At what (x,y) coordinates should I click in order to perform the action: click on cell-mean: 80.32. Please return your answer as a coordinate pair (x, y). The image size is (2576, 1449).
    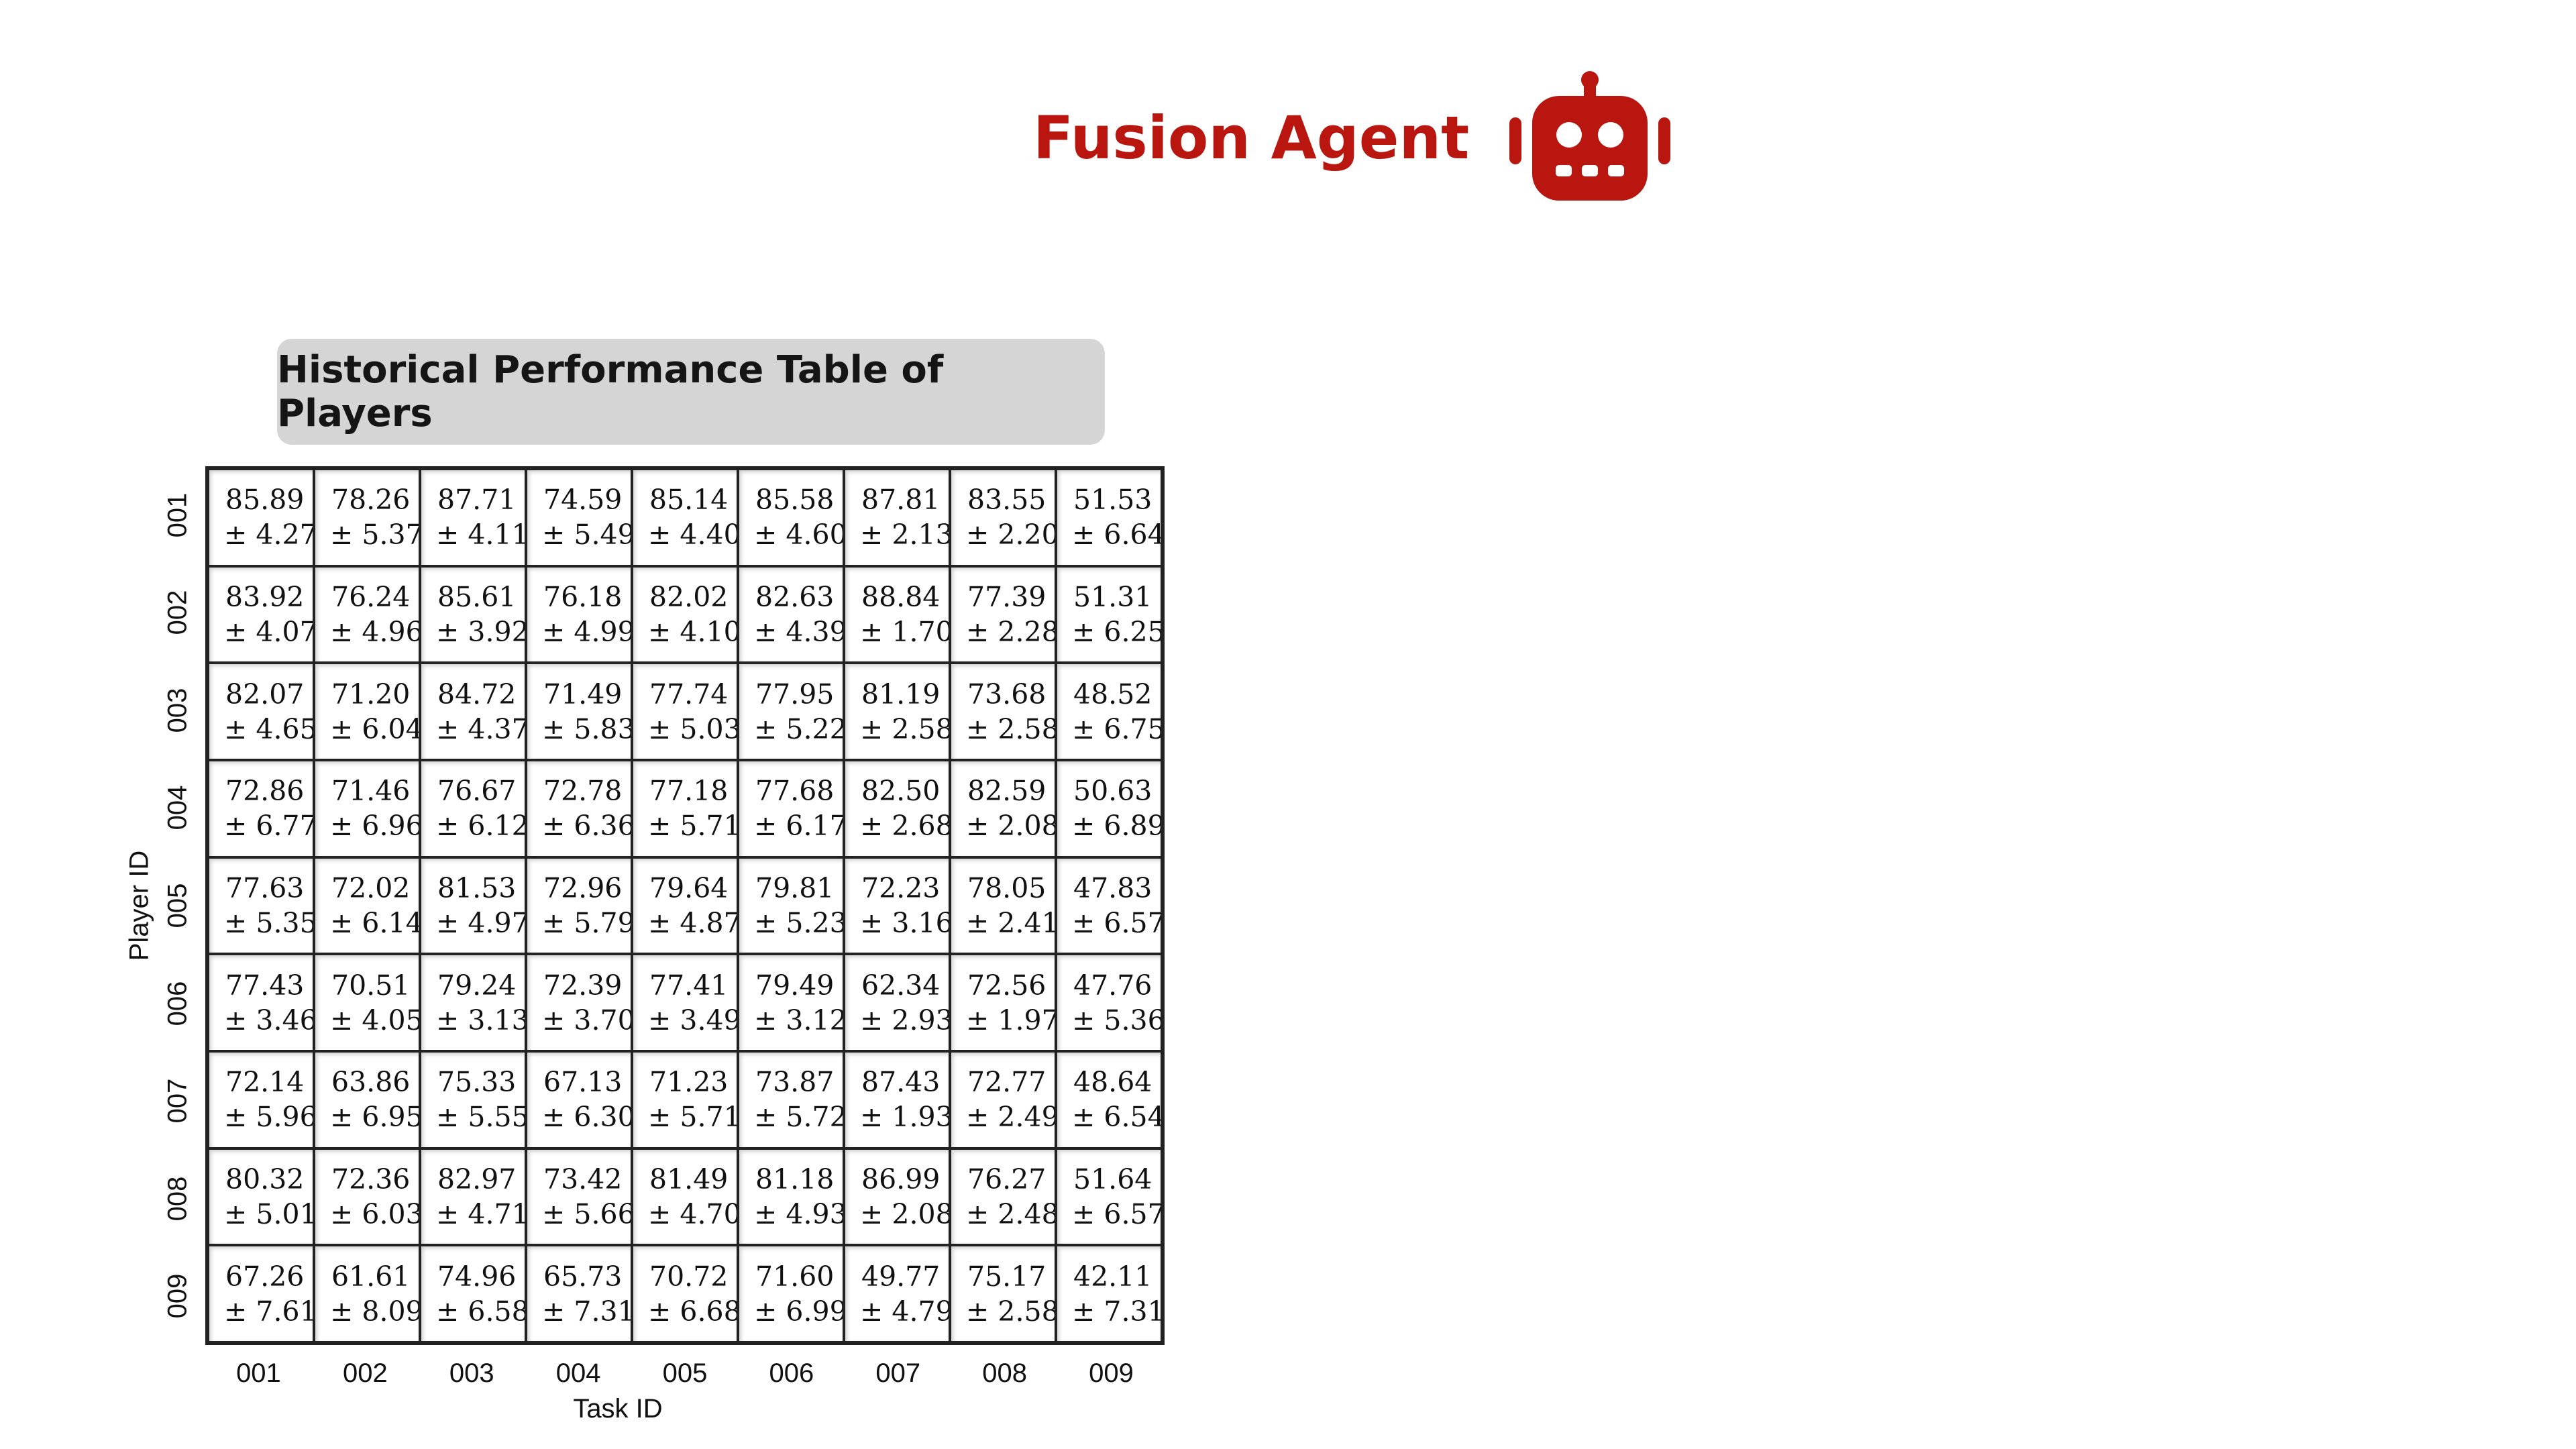
    Looking at the image, I should click on (265, 1179).